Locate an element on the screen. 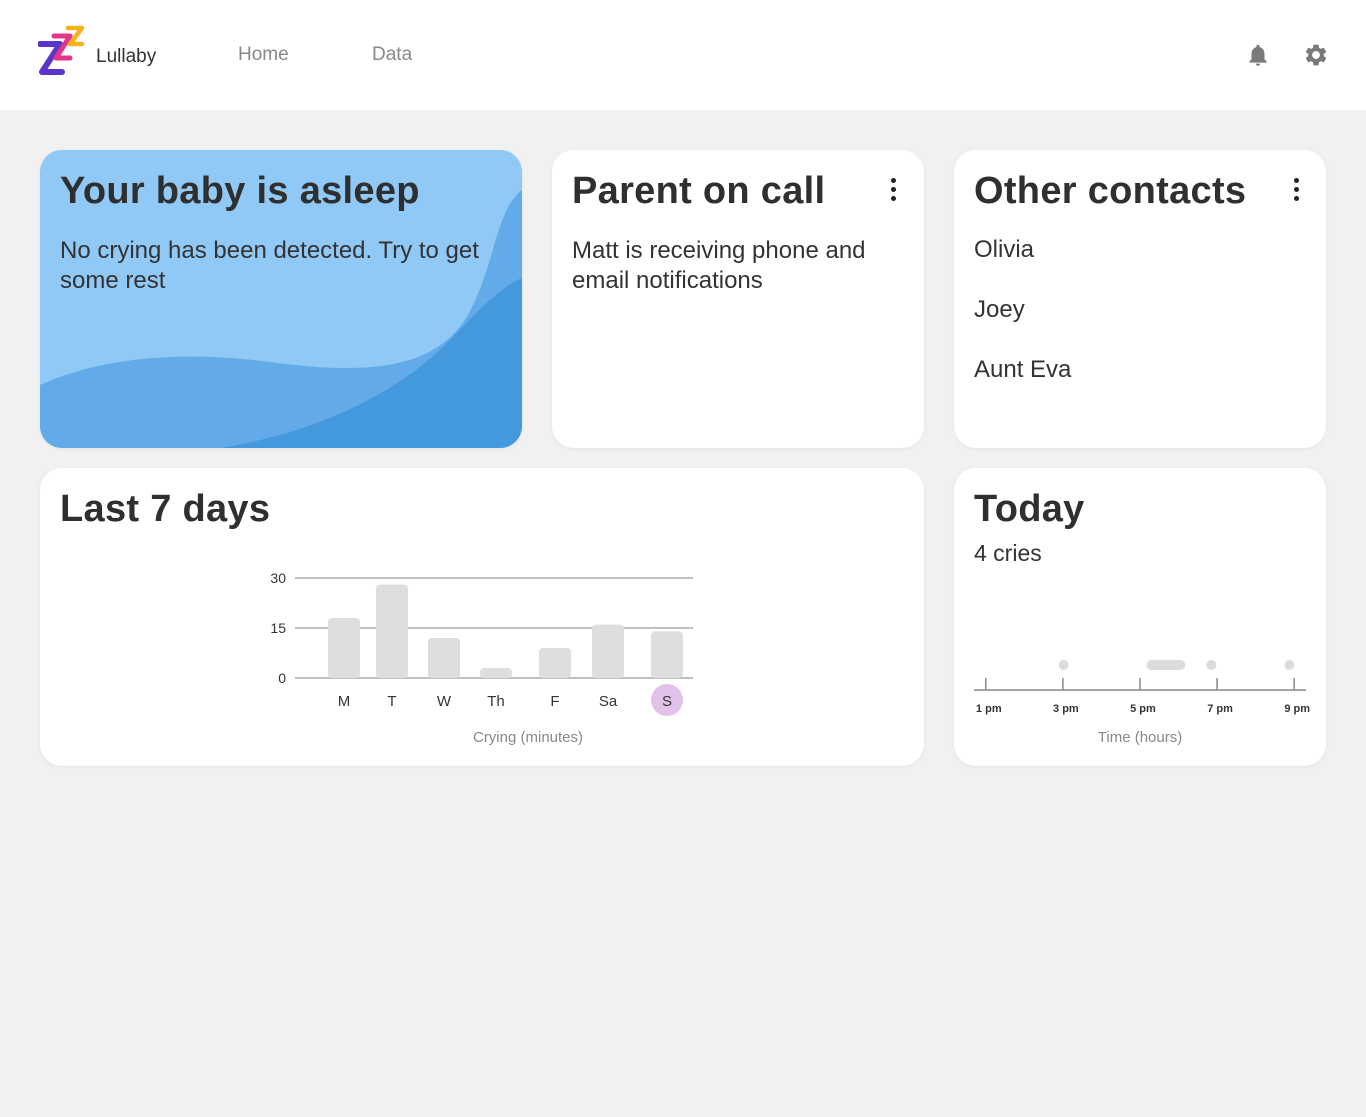 The width and height of the screenshot is (1366, 1117). x-tick-label: M is located at coordinates (344, 701).